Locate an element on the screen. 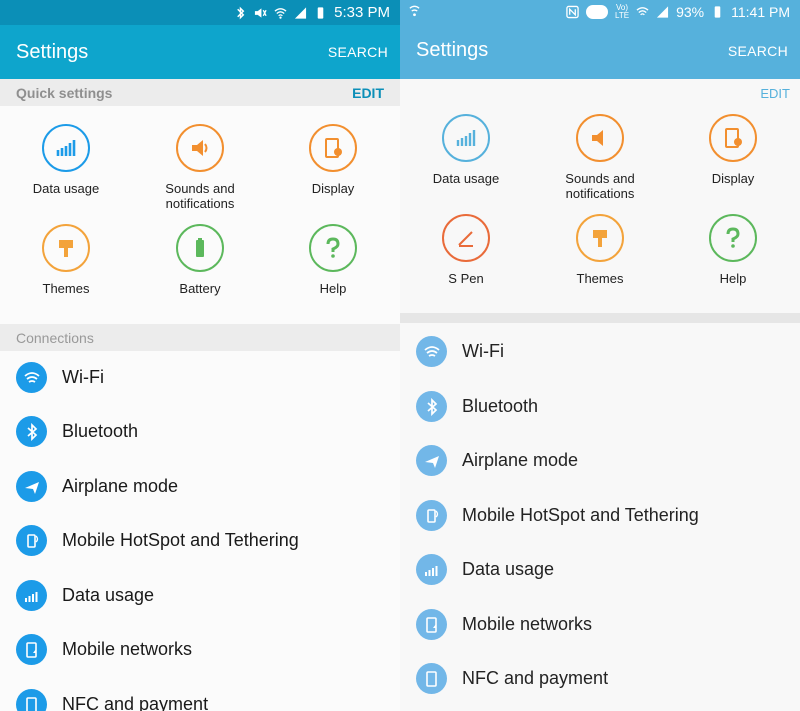 The width and height of the screenshot is (800, 711). quick-label: Display is located at coordinates (333, 188).